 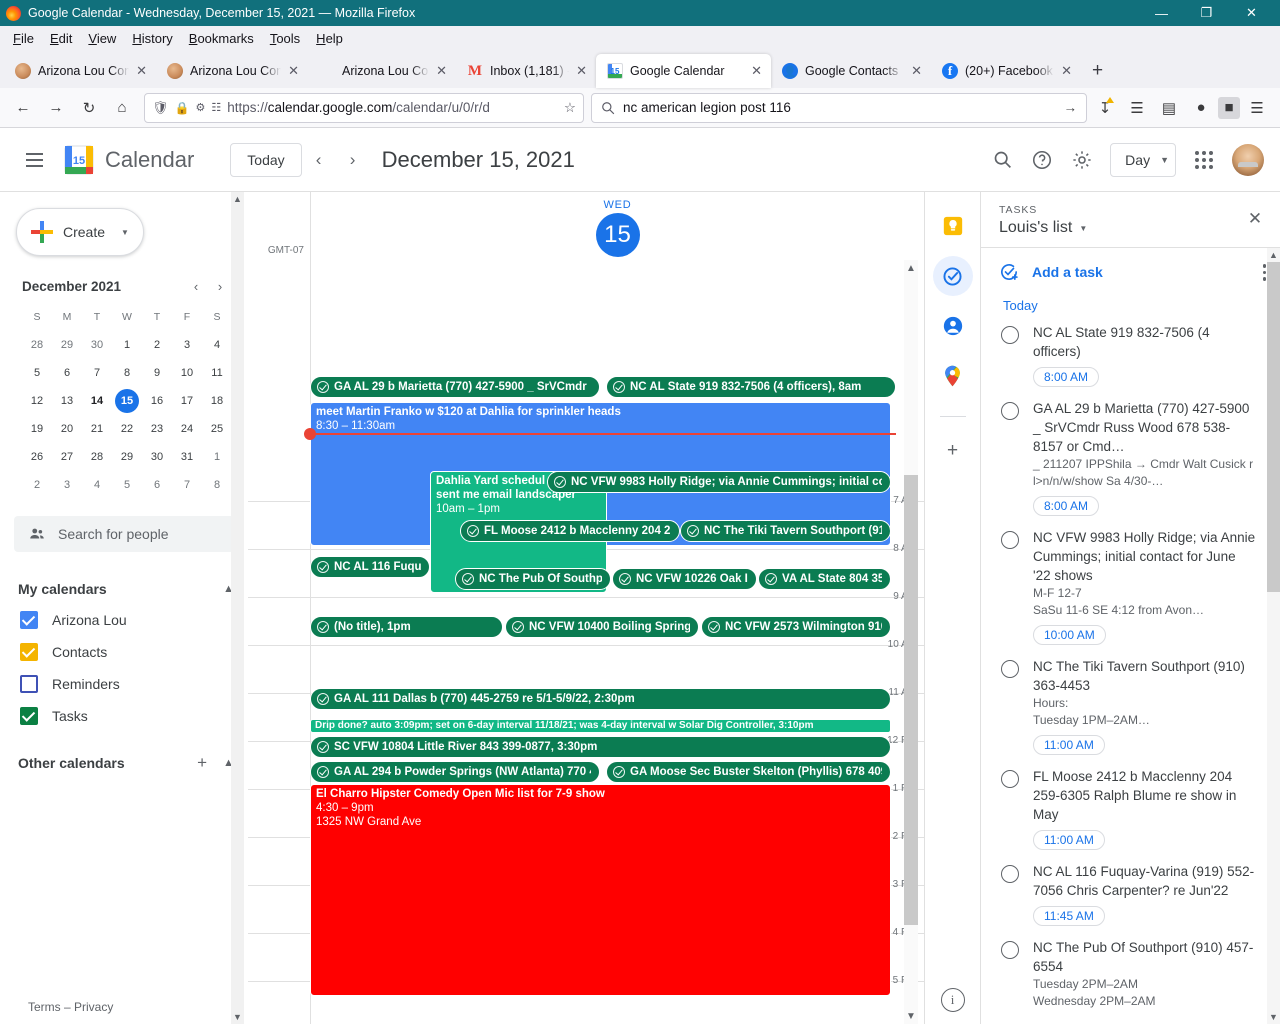 I want to click on keep-icon, so click(x=953, y=226).